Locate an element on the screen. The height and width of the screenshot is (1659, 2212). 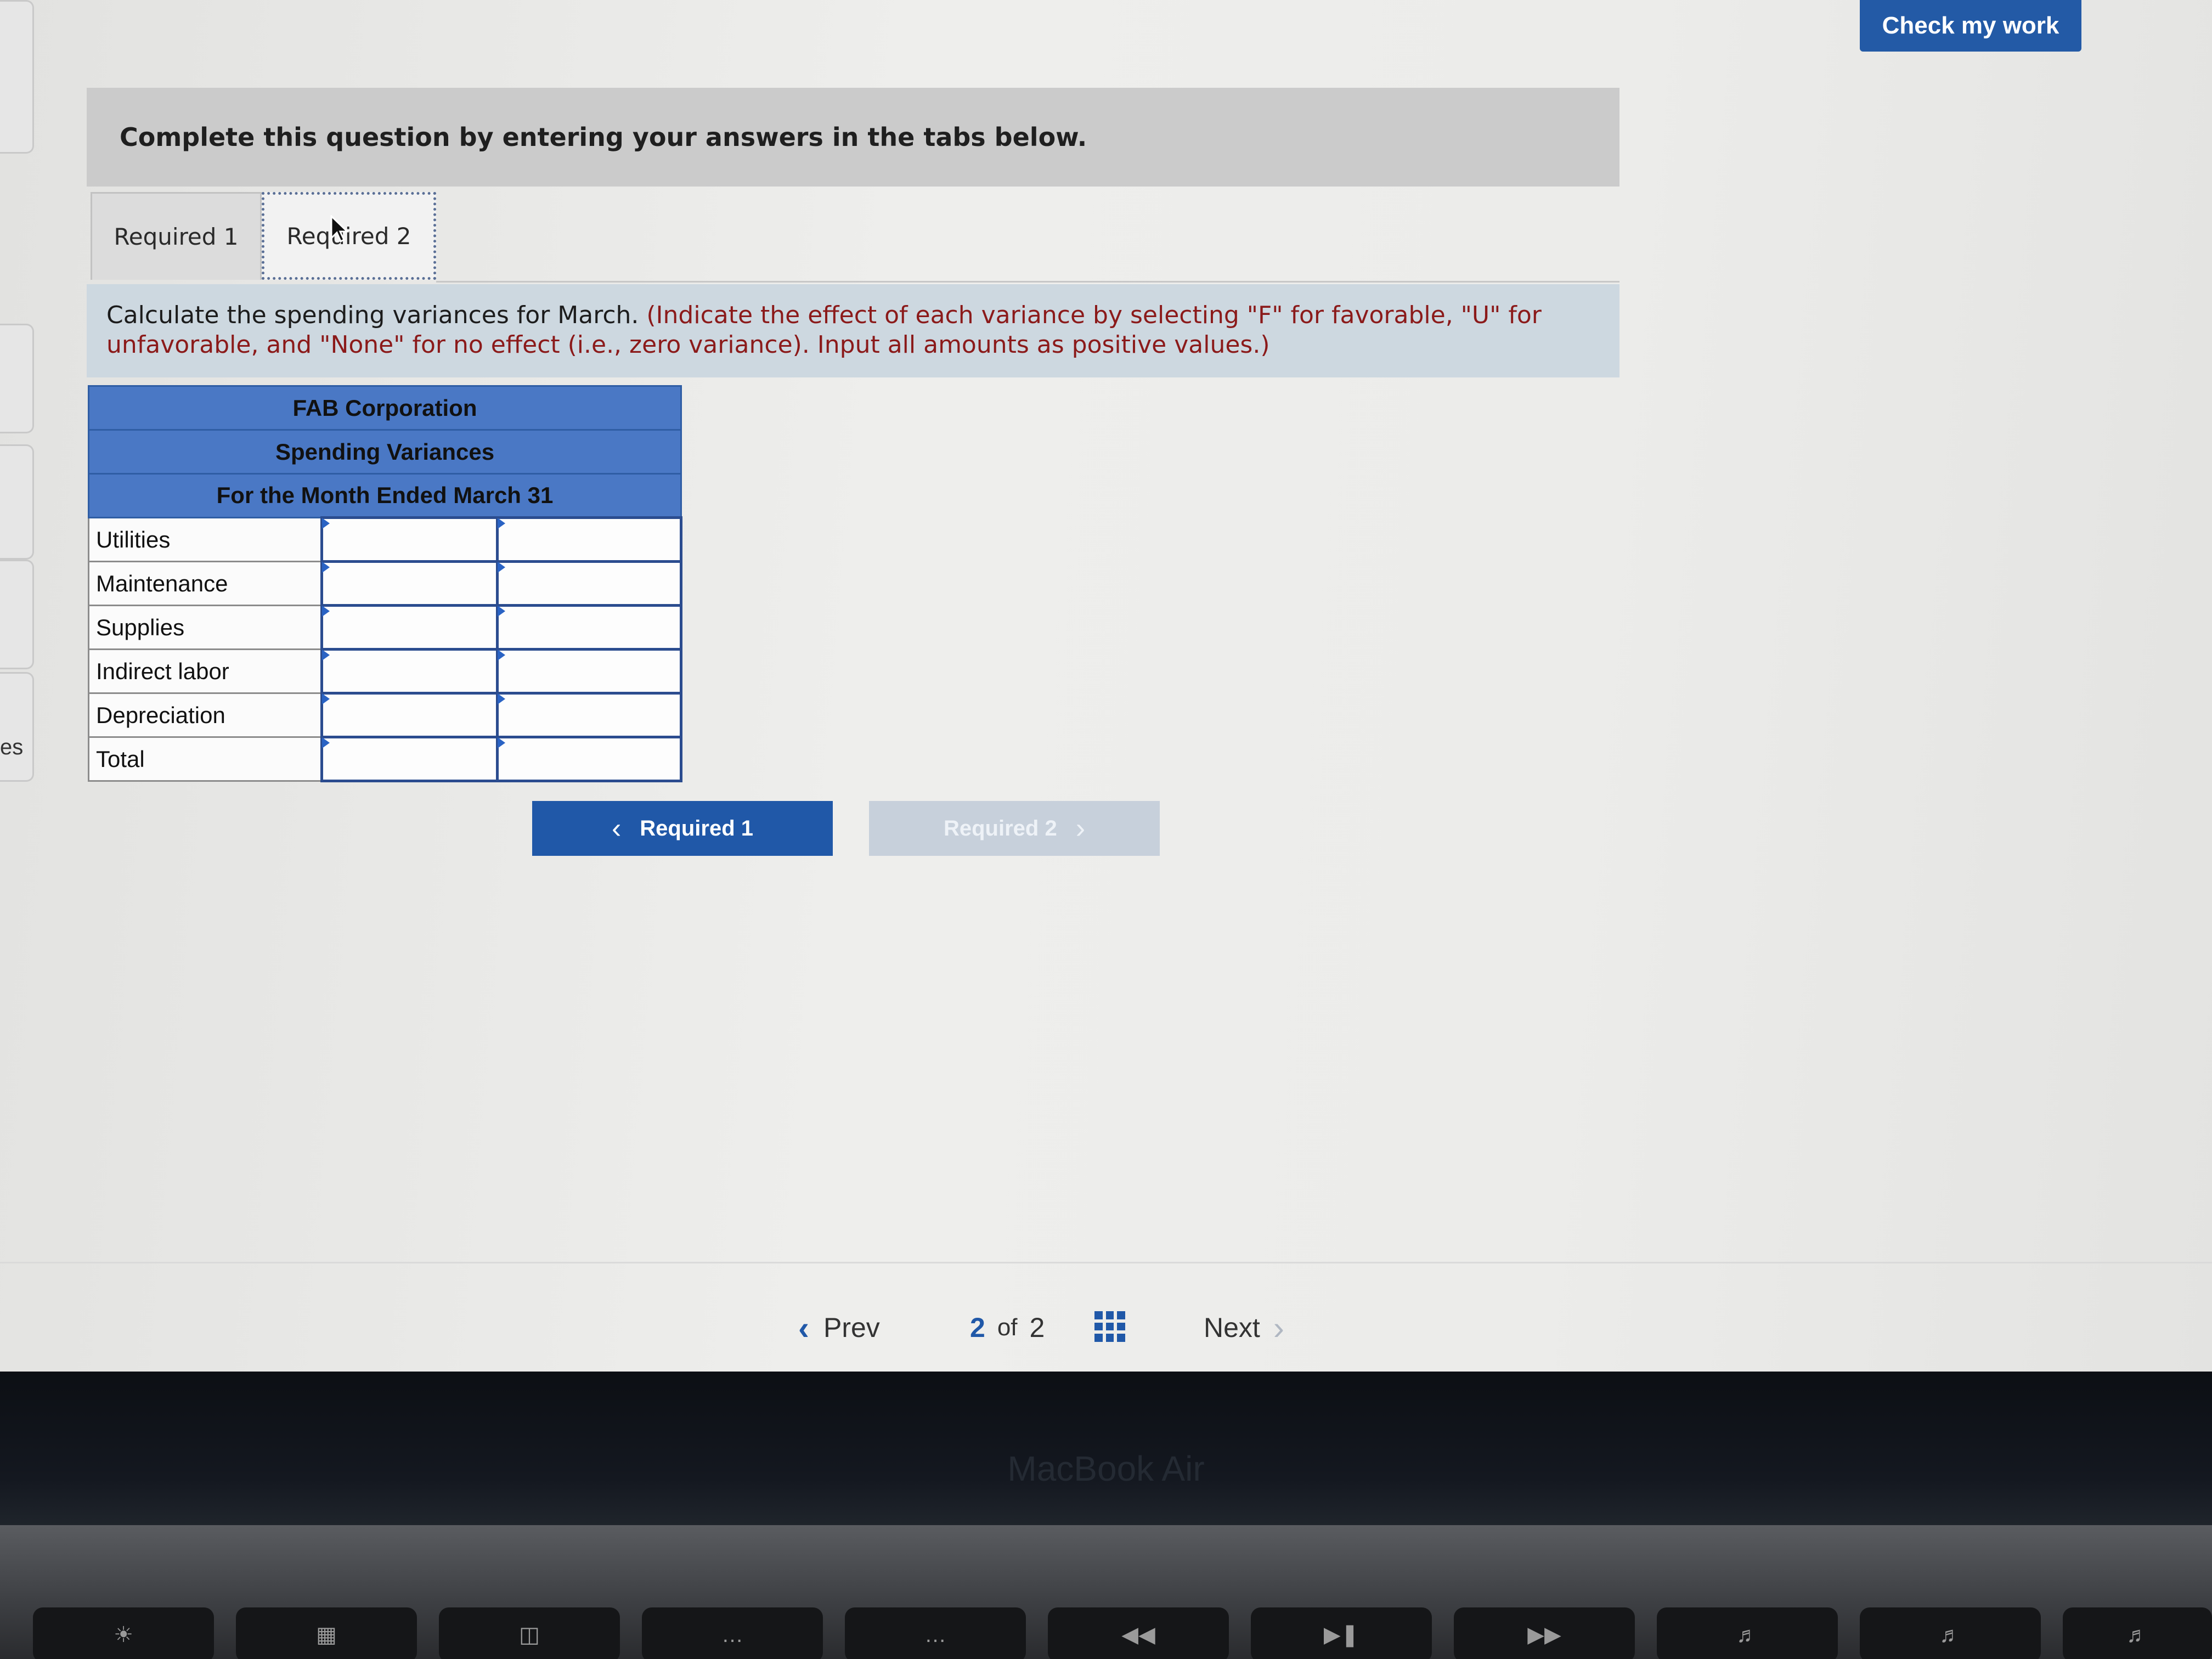
maintenance-amount-input is located at coordinates (410, 584).